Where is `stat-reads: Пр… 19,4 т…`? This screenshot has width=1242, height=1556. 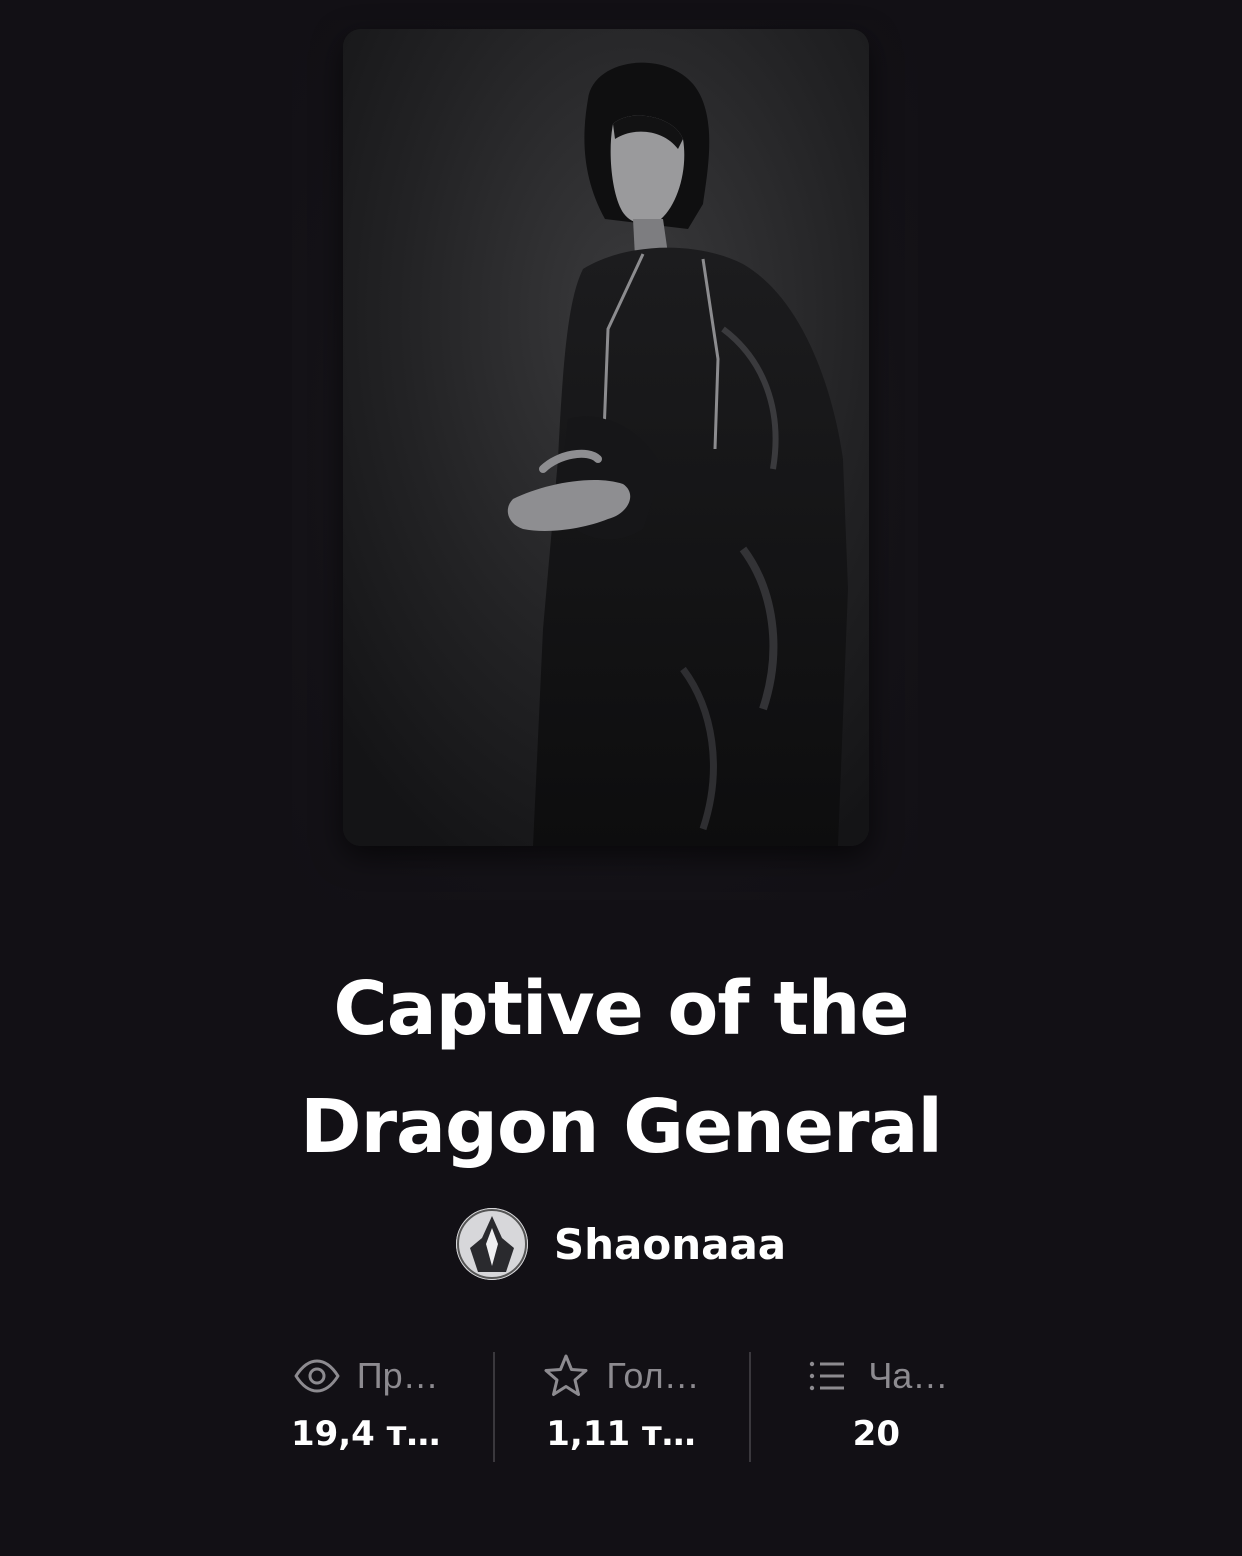 stat-reads: Пр… 19,4 т… is located at coordinates (365, 1407).